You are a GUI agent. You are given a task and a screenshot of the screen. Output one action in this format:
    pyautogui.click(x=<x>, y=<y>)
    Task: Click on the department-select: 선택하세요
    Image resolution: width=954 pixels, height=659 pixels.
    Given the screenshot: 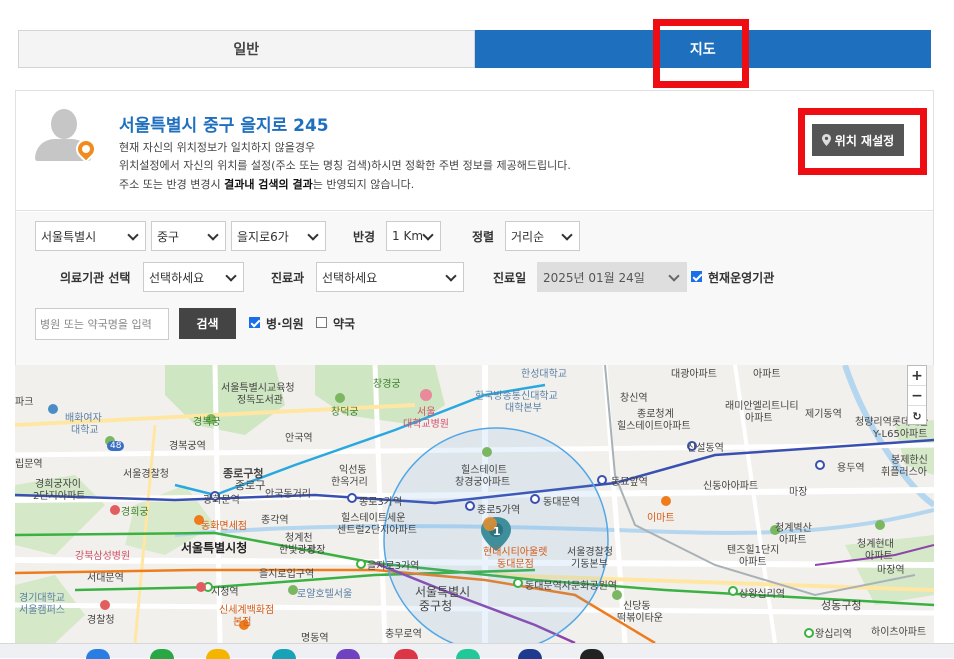 What is the action you would take?
    pyautogui.click(x=390, y=277)
    